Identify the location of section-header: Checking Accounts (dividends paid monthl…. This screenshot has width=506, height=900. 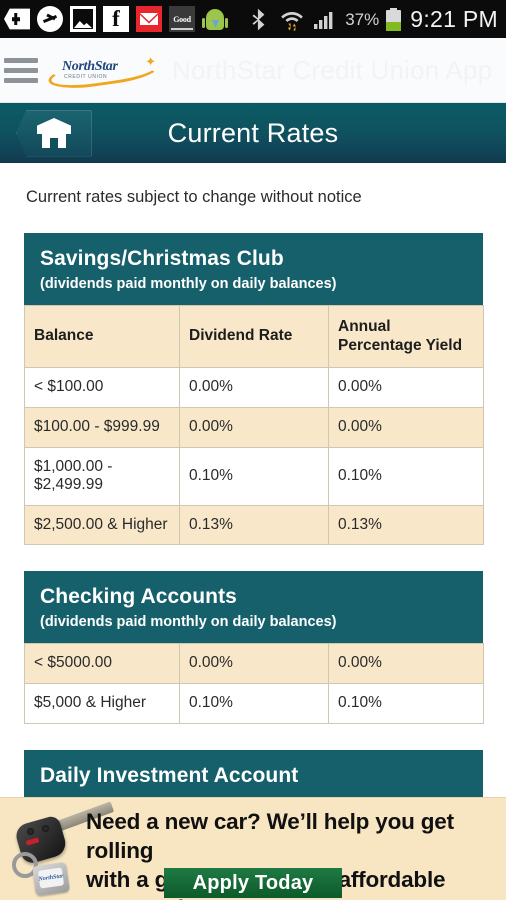
(253, 607).